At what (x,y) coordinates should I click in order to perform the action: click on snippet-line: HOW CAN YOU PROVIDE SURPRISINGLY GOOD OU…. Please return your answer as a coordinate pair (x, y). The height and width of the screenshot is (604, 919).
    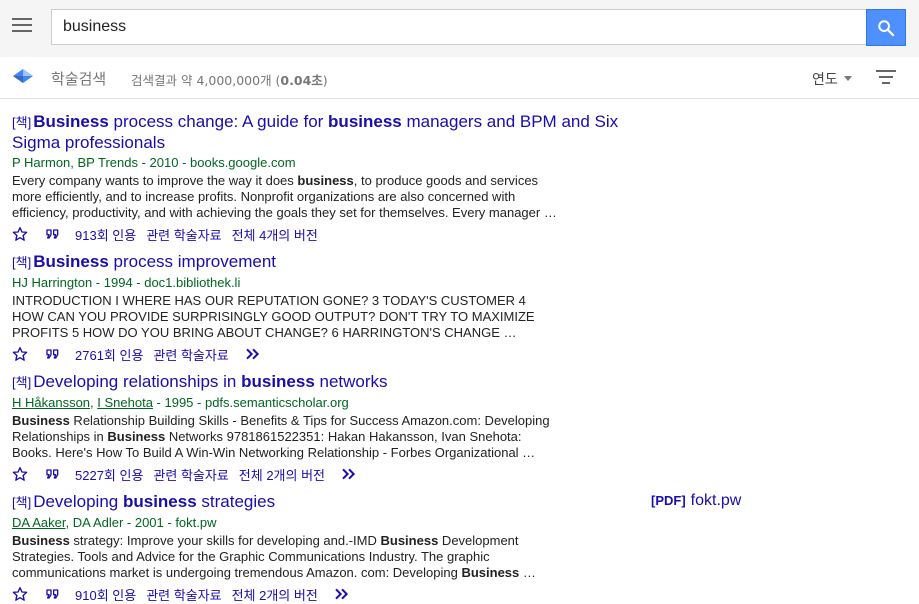
    Looking at the image, I should click on (286, 317).